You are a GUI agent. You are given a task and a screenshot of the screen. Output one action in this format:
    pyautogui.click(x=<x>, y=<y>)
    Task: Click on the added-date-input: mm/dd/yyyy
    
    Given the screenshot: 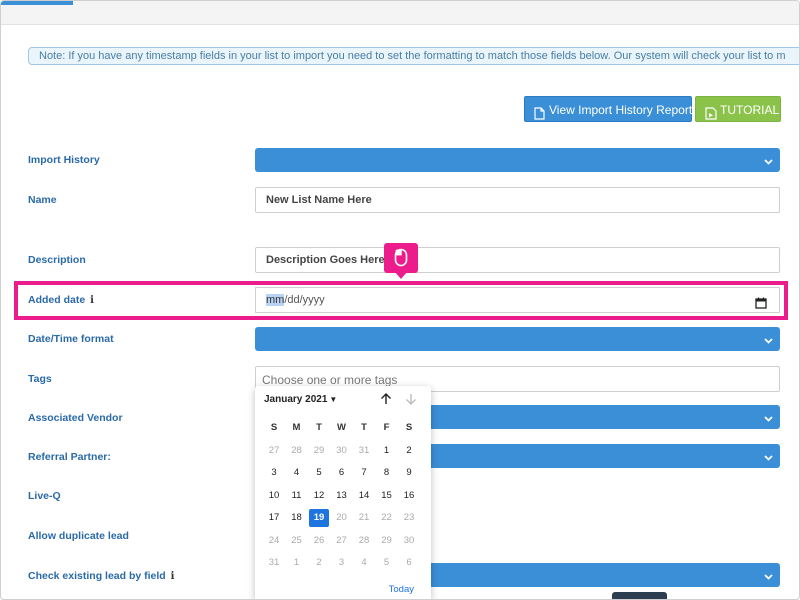 What is the action you would take?
    pyautogui.click(x=517, y=300)
    